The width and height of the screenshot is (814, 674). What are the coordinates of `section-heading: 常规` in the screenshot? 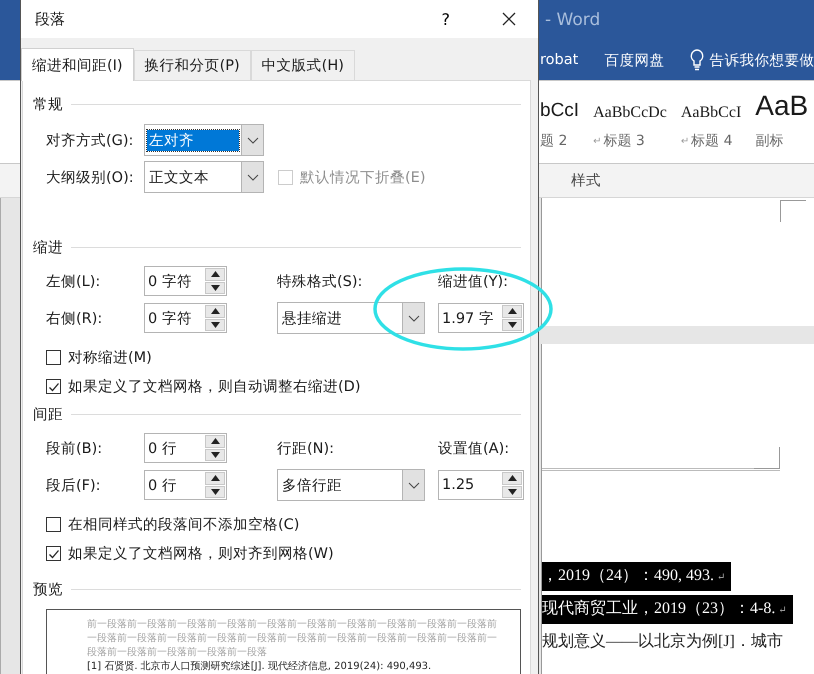 It's located at (48, 105).